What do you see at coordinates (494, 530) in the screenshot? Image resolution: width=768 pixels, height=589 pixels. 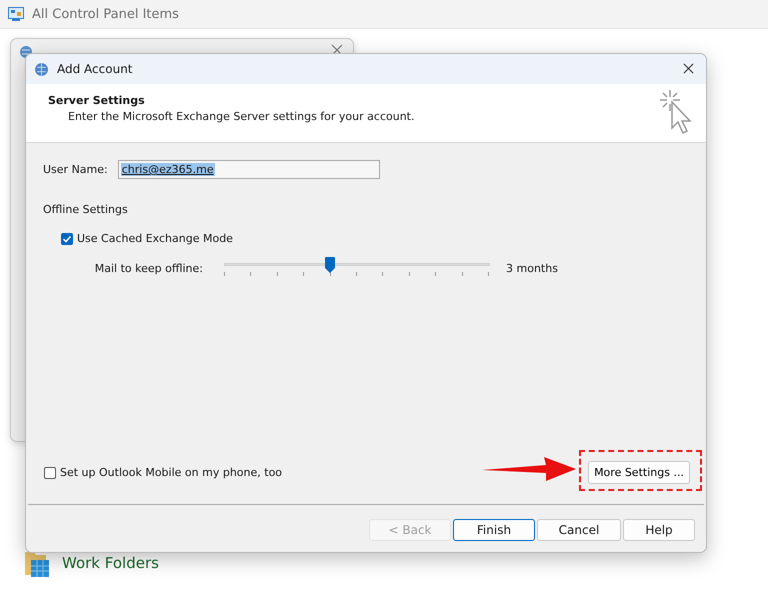 I see `dialog-button: Finish` at bounding box center [494, 530].